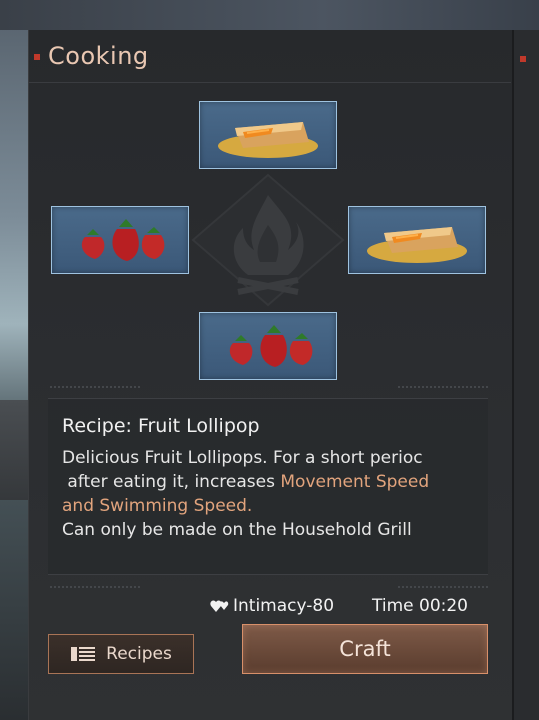 This screenshot has height=720, width=539. I want to click on recipe-title: Recipe: Fruit Lollipop, so click(161, 426).